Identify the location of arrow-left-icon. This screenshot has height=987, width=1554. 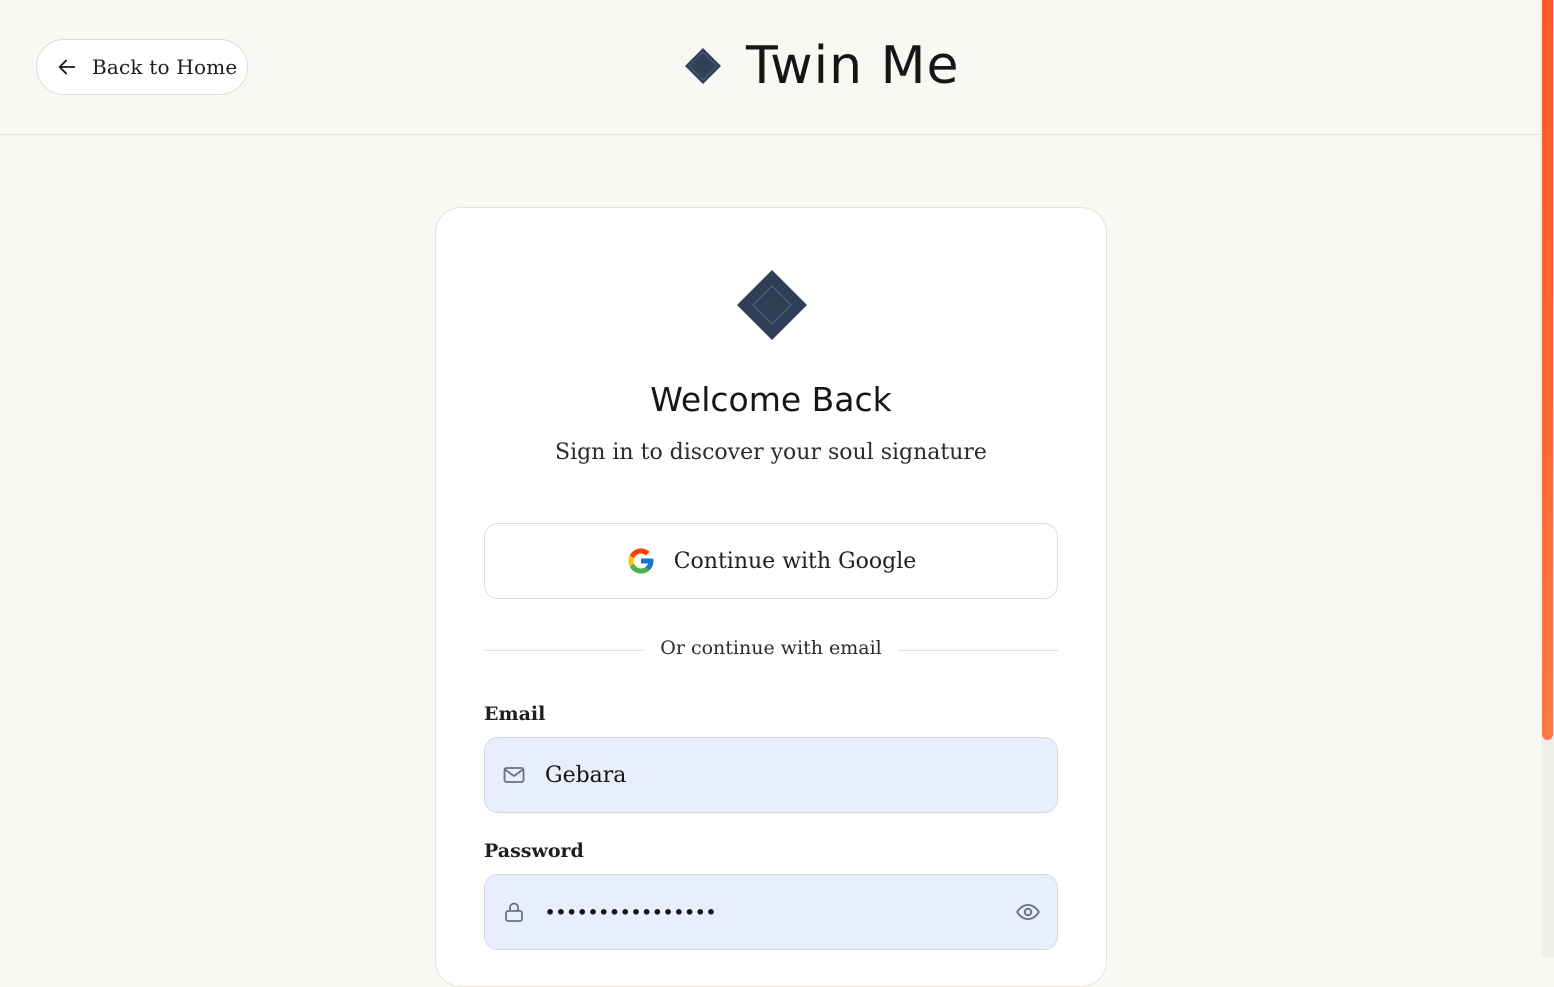
(67, 67).